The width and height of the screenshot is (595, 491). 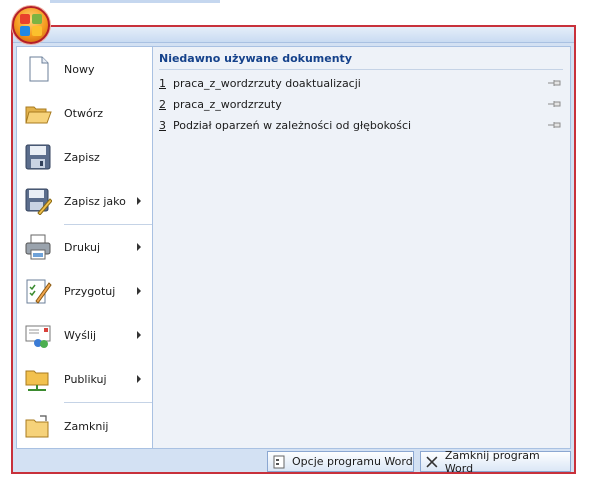 I want to click on menu-item-open: Otwórz, so click(x=84, y=113).